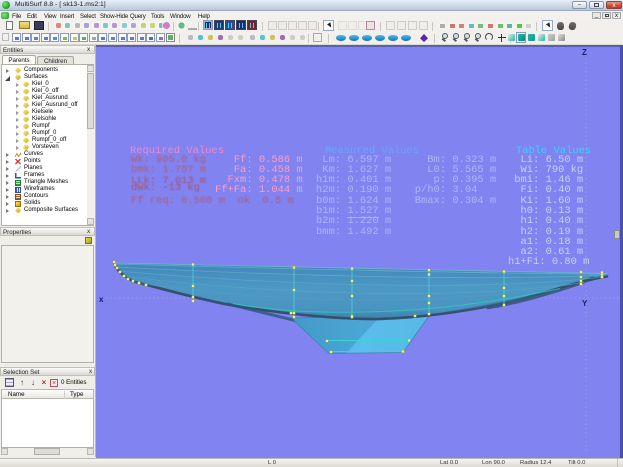 Image resolution: width=623 pixels, height=467 pixels. What do you see at coordinates (585, 303) in the screenshot?
I see `svg-text: Y` at bounding box center [585, 303].